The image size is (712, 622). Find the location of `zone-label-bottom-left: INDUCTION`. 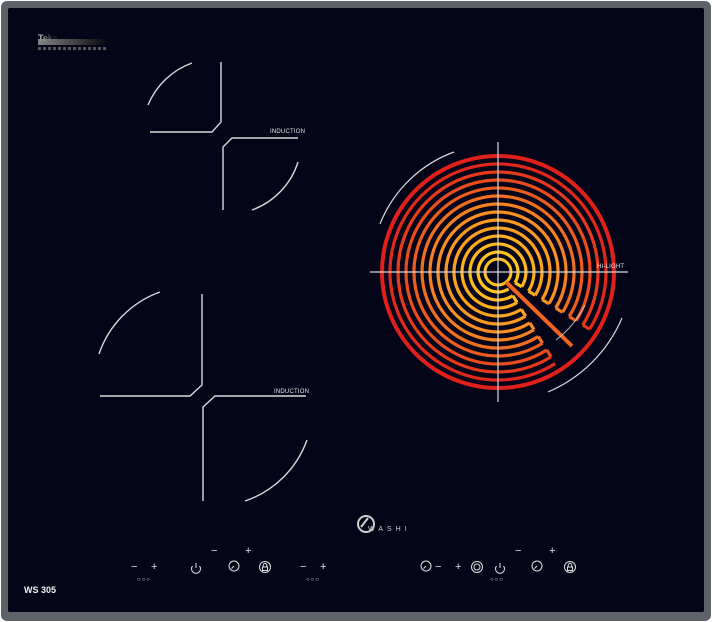

zone-label-bottom-left: INDUCTION is located at coordinates (292, 392).